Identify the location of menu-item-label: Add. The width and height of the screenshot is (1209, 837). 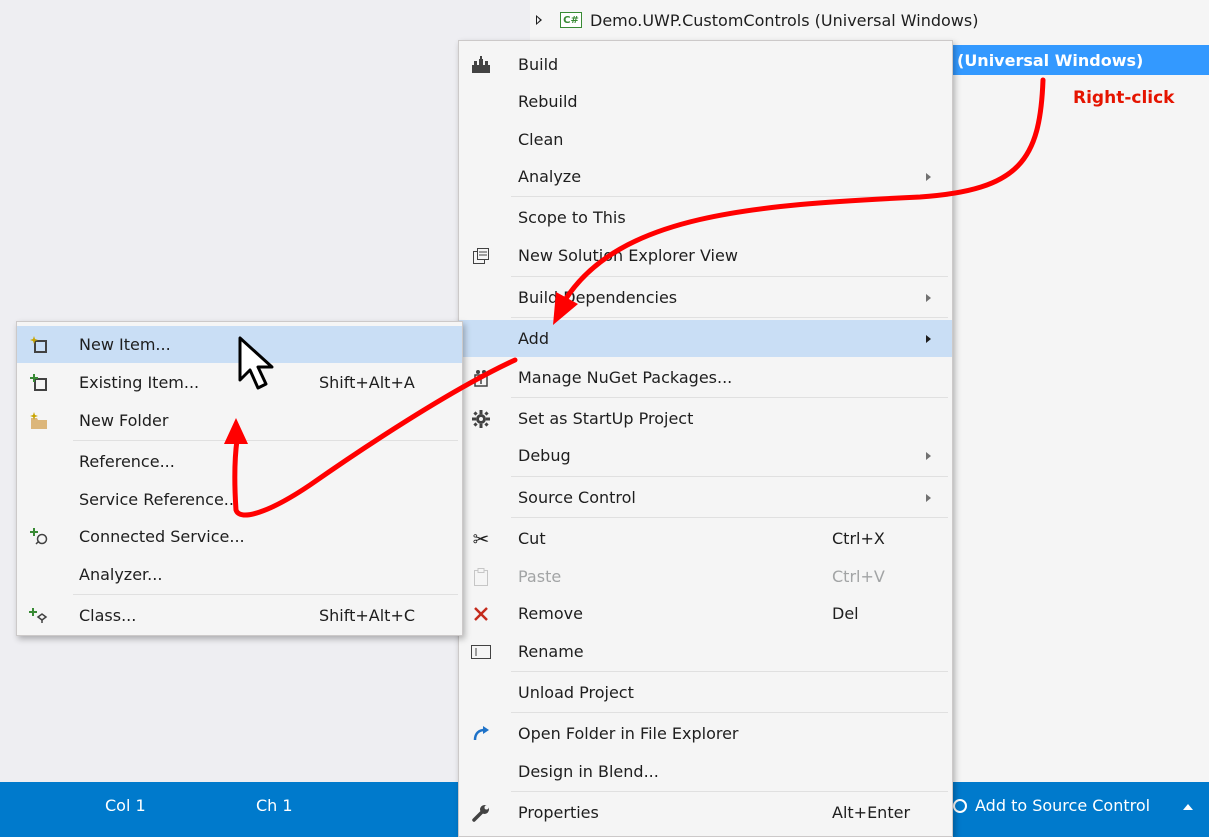
(533, 338).